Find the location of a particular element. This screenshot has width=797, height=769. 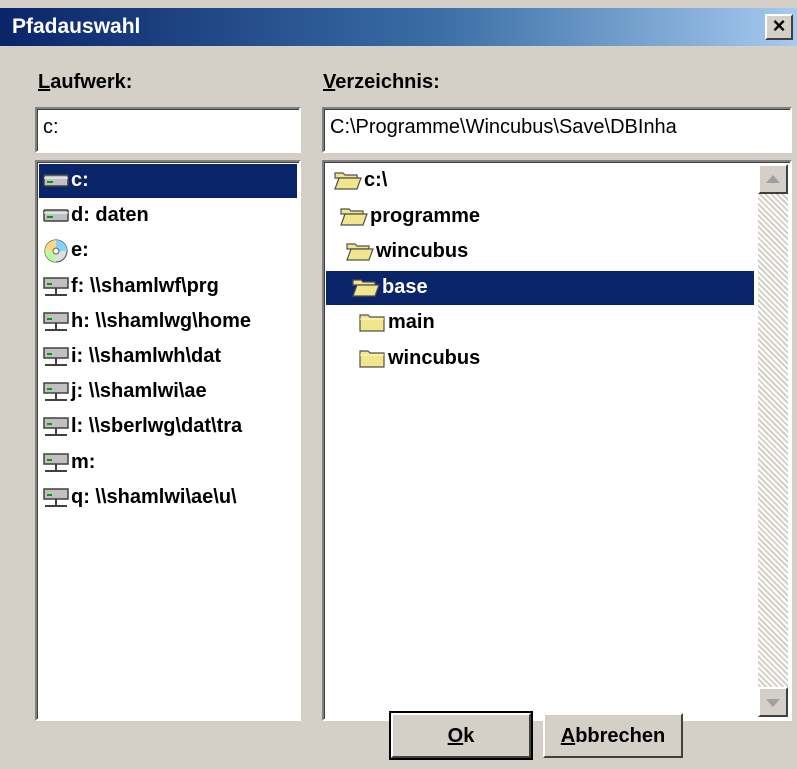

arrow-up-icon is located at coordinates (773, 179).